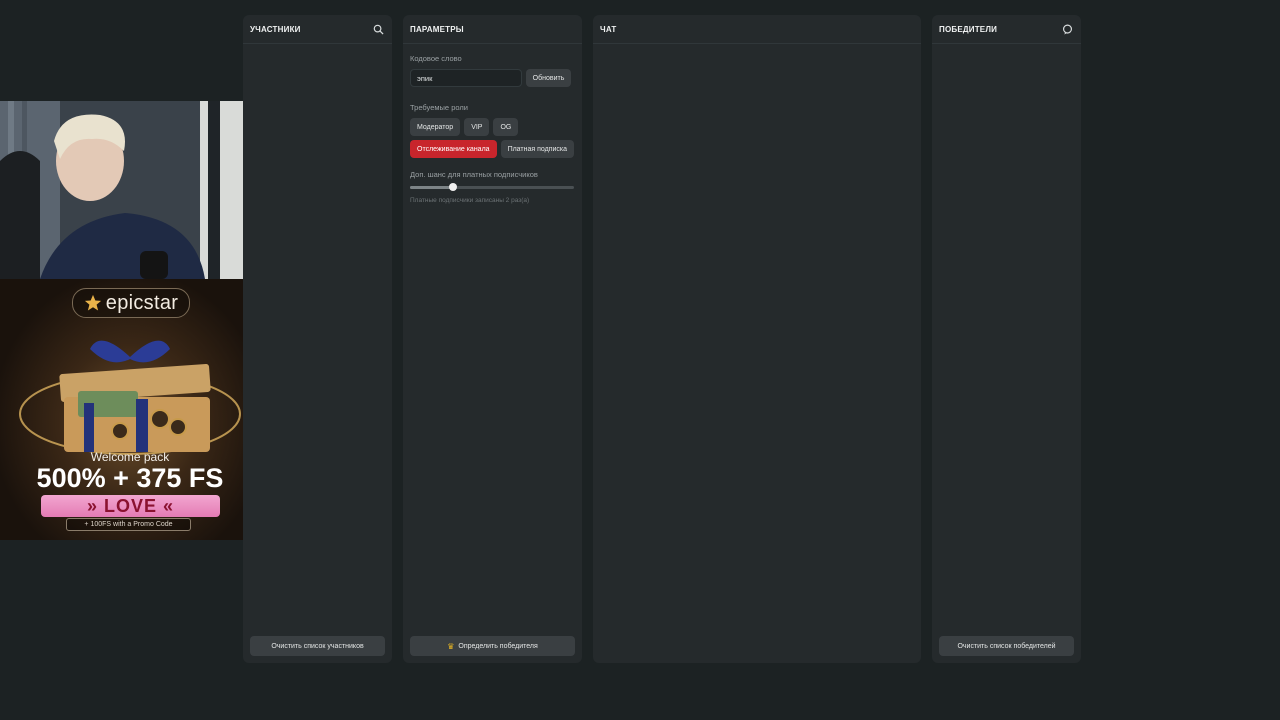 Image resolution: width=1280 pixels, height=720 pixels. What do you see at coordinates (317, 29) in the screenshot?
I see `participants-header: УЧАСТНИКИ` at bounding box center [317, 29].